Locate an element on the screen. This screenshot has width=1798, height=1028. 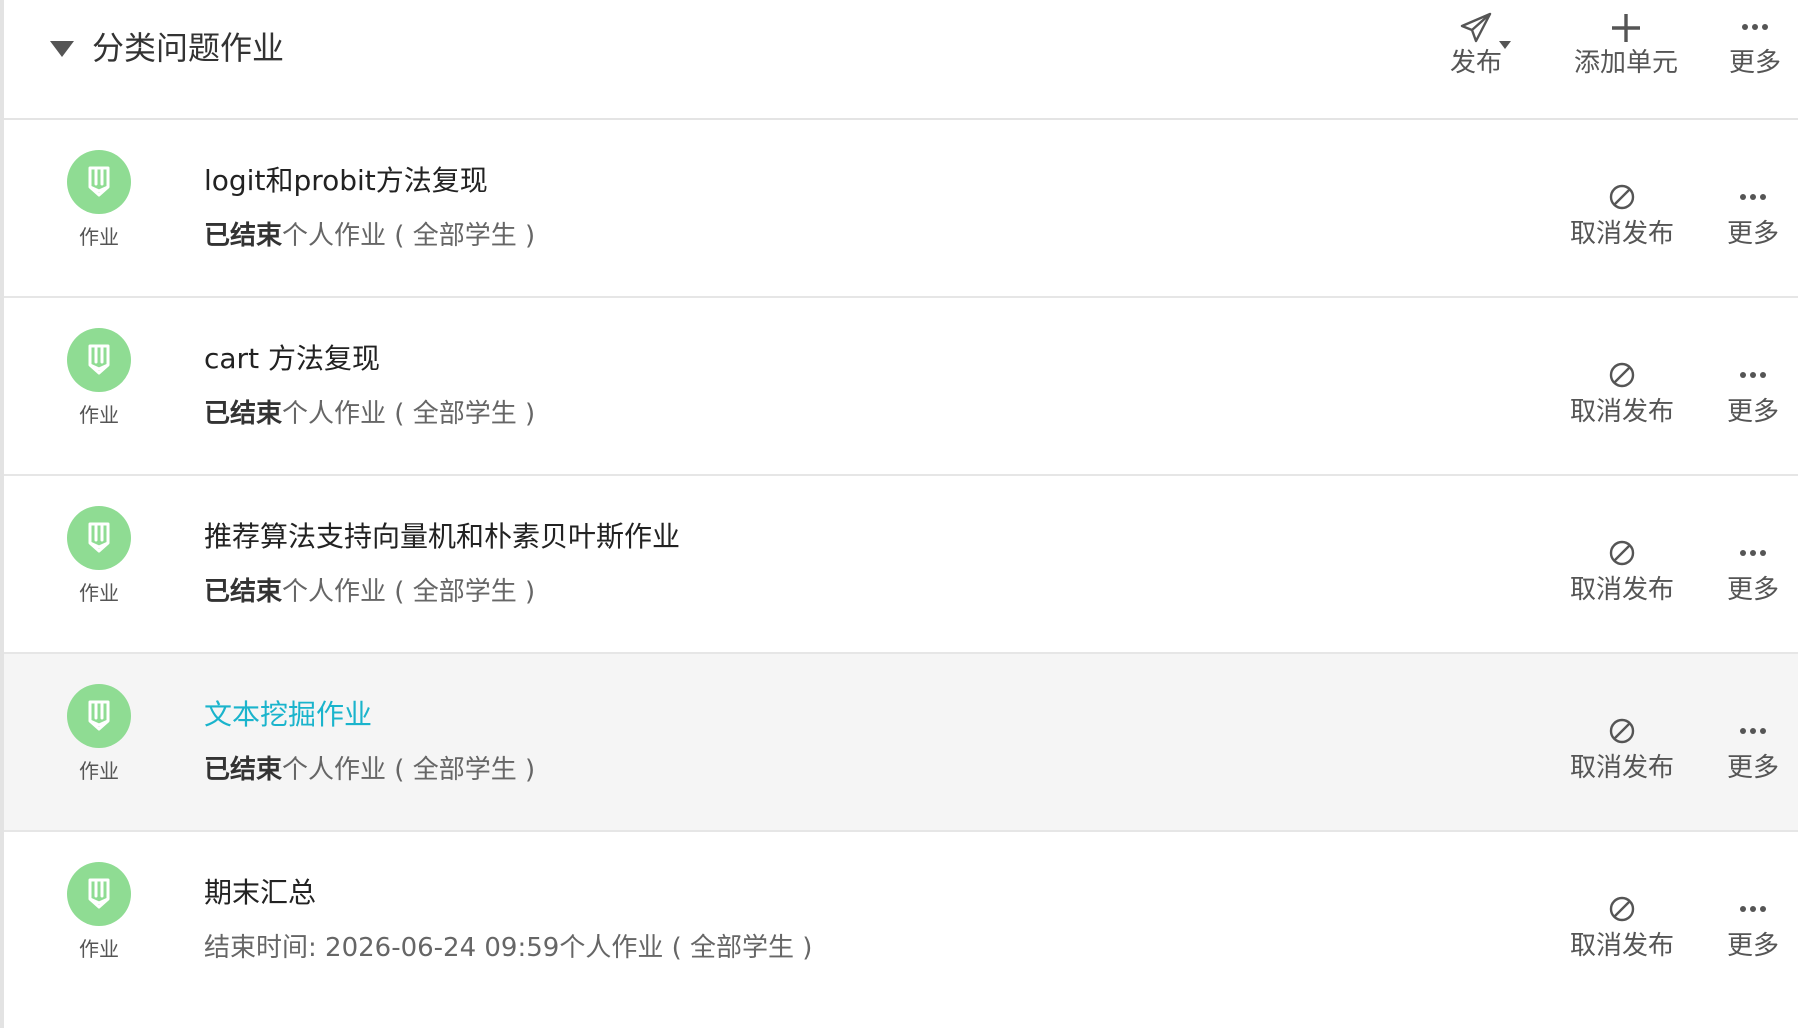
paper-plane-icon is located at coordinates (1476, 27).